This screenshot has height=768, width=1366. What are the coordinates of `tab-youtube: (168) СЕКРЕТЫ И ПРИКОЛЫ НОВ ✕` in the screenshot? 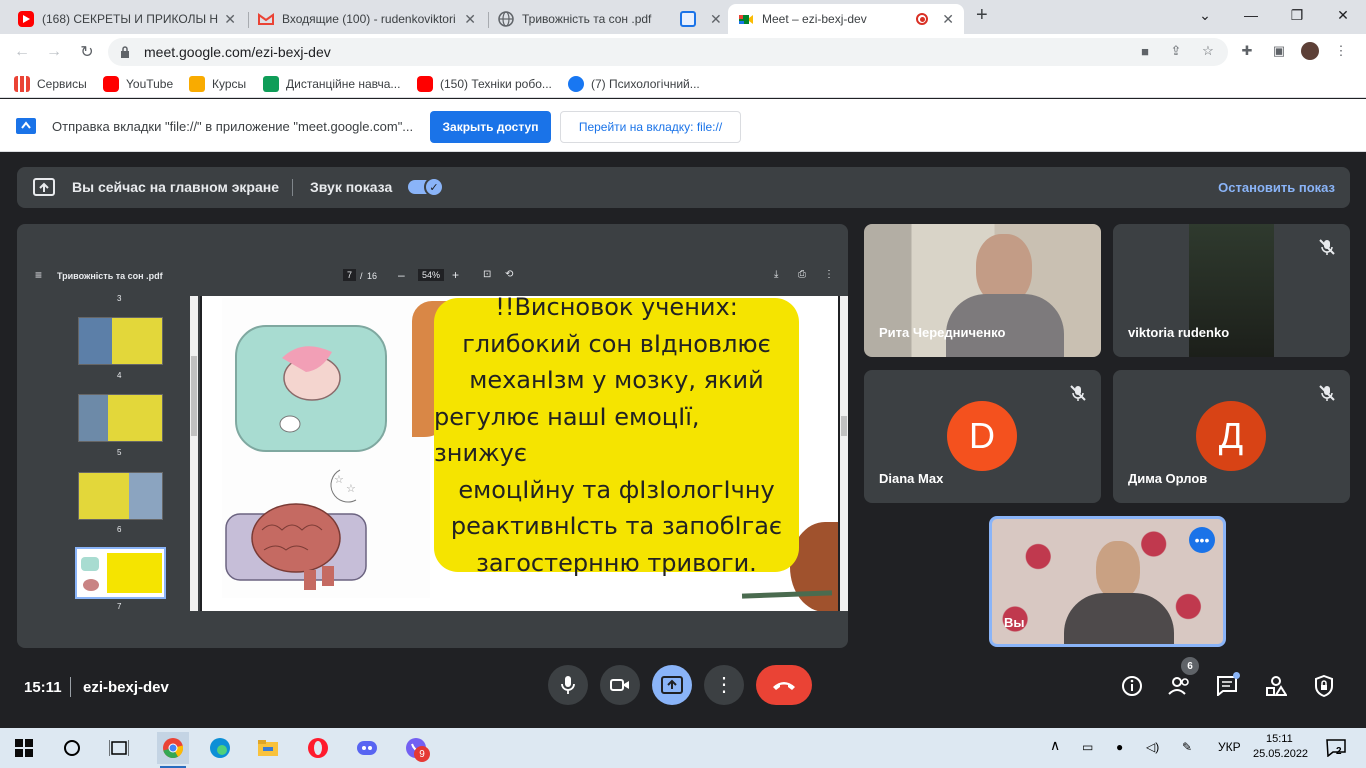 It's located at (127, 19).